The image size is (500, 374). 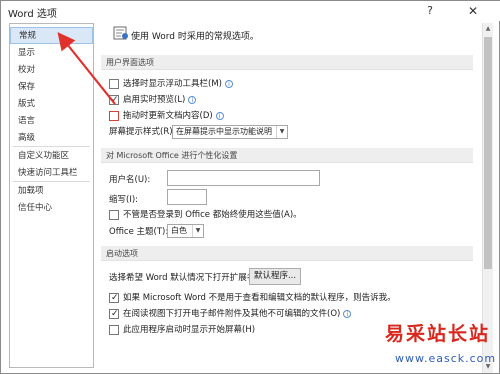 I want to click on tell-me-default-label: 如果 Microsoft Word 不是用于查看和编辑文档的默认程序，则告诉我。, so click(x=259, y=298).